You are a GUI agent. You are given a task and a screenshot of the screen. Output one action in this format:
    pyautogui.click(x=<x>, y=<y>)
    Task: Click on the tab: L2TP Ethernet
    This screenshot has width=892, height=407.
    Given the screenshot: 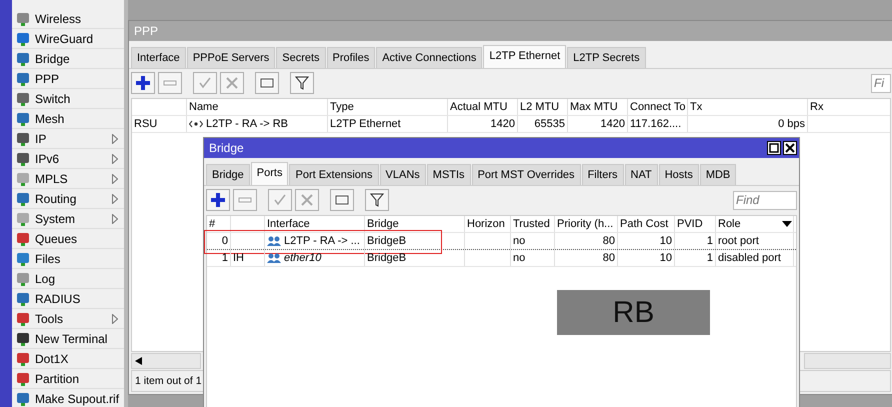 What is the action you would take?
    pyautogui.click(x=524, y=56)
    